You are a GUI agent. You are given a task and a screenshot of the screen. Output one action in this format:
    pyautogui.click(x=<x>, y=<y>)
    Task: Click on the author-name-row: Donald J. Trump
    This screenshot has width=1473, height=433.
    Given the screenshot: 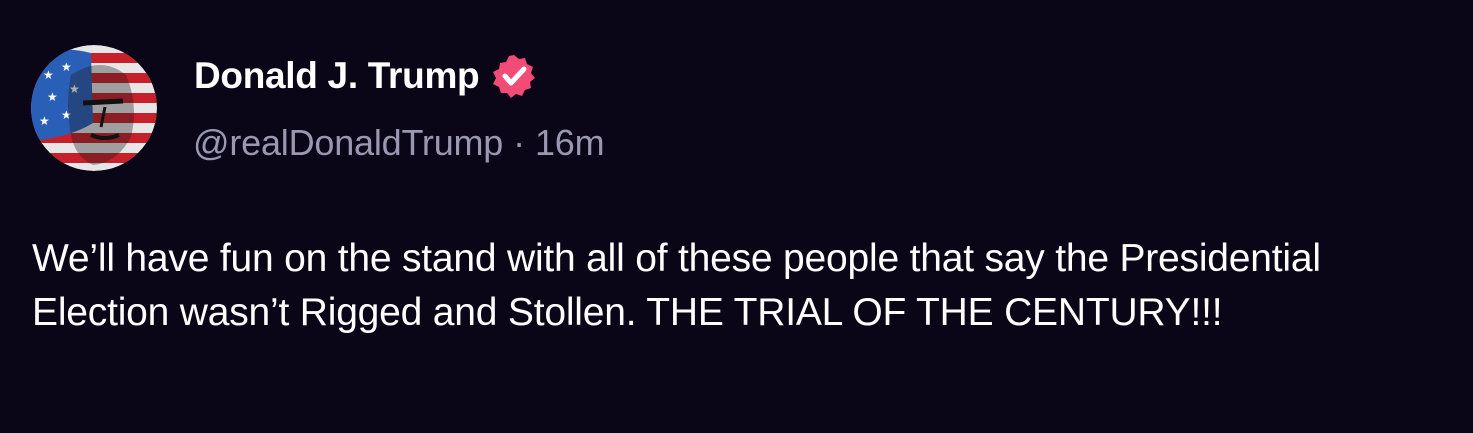 What is the action you would take?
    pyautogui.click(x=365, y=76)
    